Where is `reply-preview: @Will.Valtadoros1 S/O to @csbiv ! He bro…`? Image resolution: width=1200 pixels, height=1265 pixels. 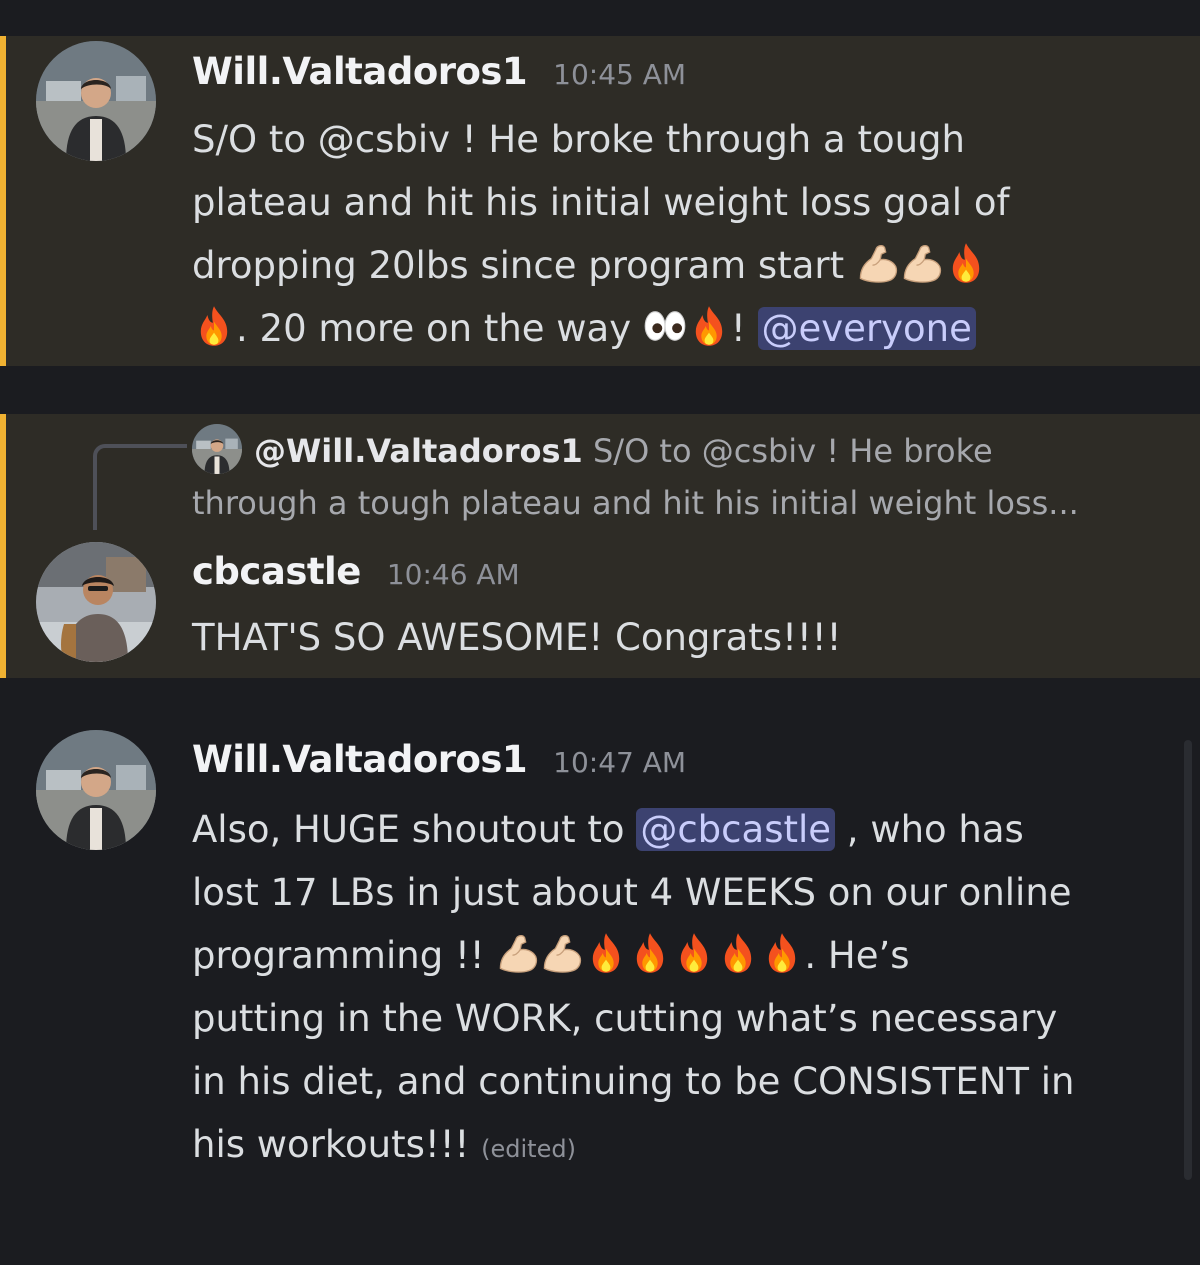 reply-preview: @Will.Valtadoros1 S/O to @csbiv ! He bro… is located at coordinates (635, 476).